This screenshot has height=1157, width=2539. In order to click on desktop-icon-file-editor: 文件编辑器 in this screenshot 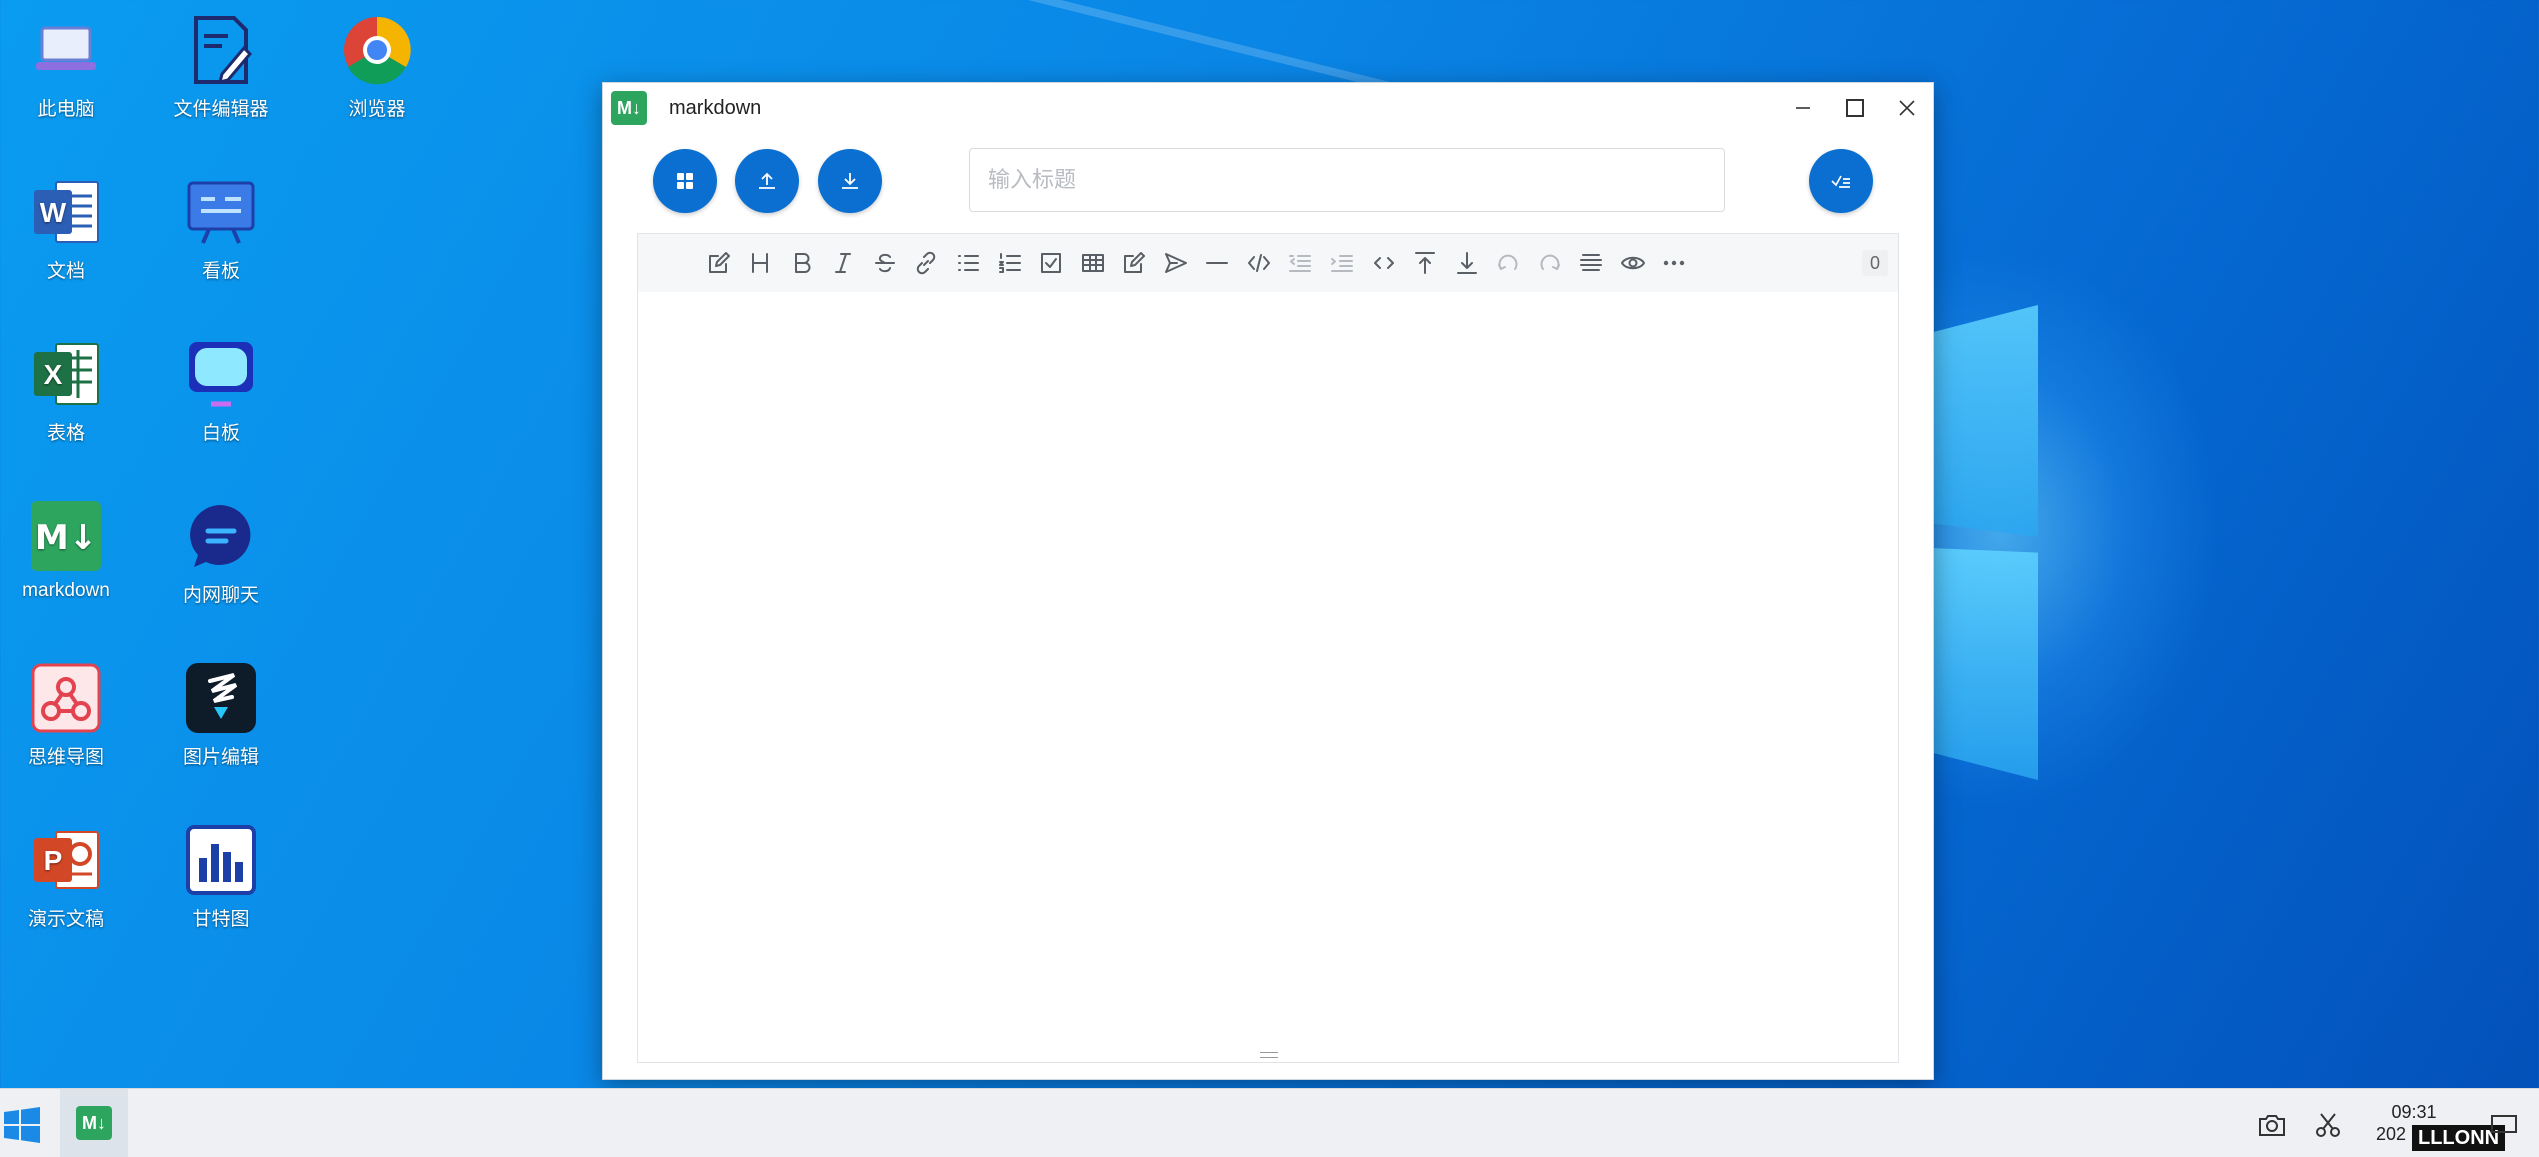, I will do `click(221, 67)`.